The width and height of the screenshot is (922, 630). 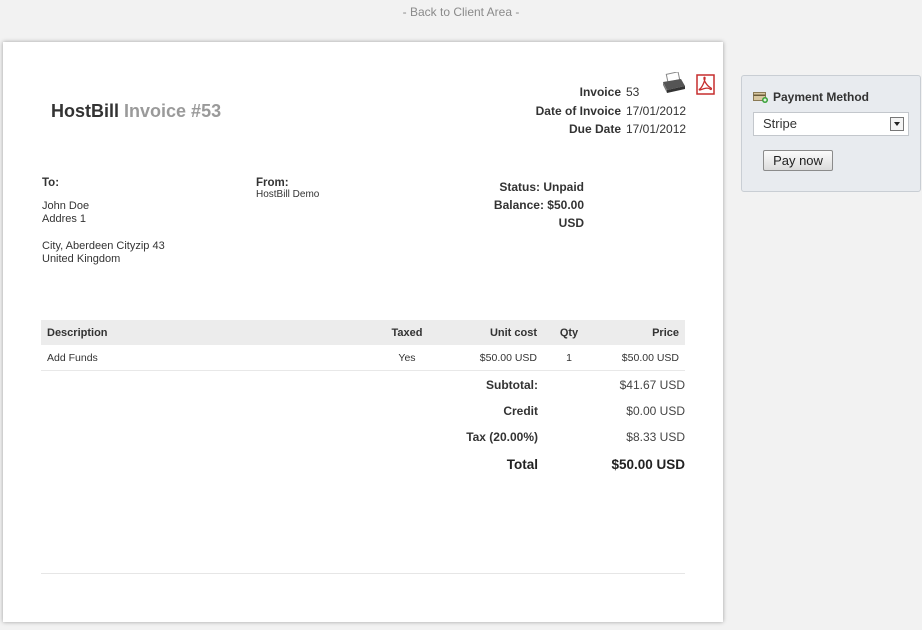 What do you see at coordinates (655, 437) in the screenshot?
I see `tax-value: $8.33 USD` at bounding box center [655, 437].